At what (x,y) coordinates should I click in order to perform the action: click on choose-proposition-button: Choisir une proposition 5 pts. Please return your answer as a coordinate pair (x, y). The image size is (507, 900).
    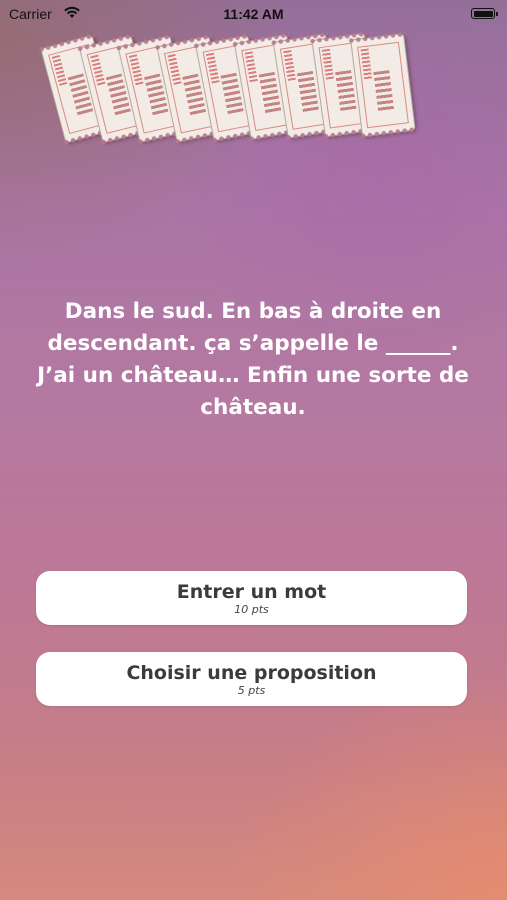
    Looking at the image, I should click on (251, 679).